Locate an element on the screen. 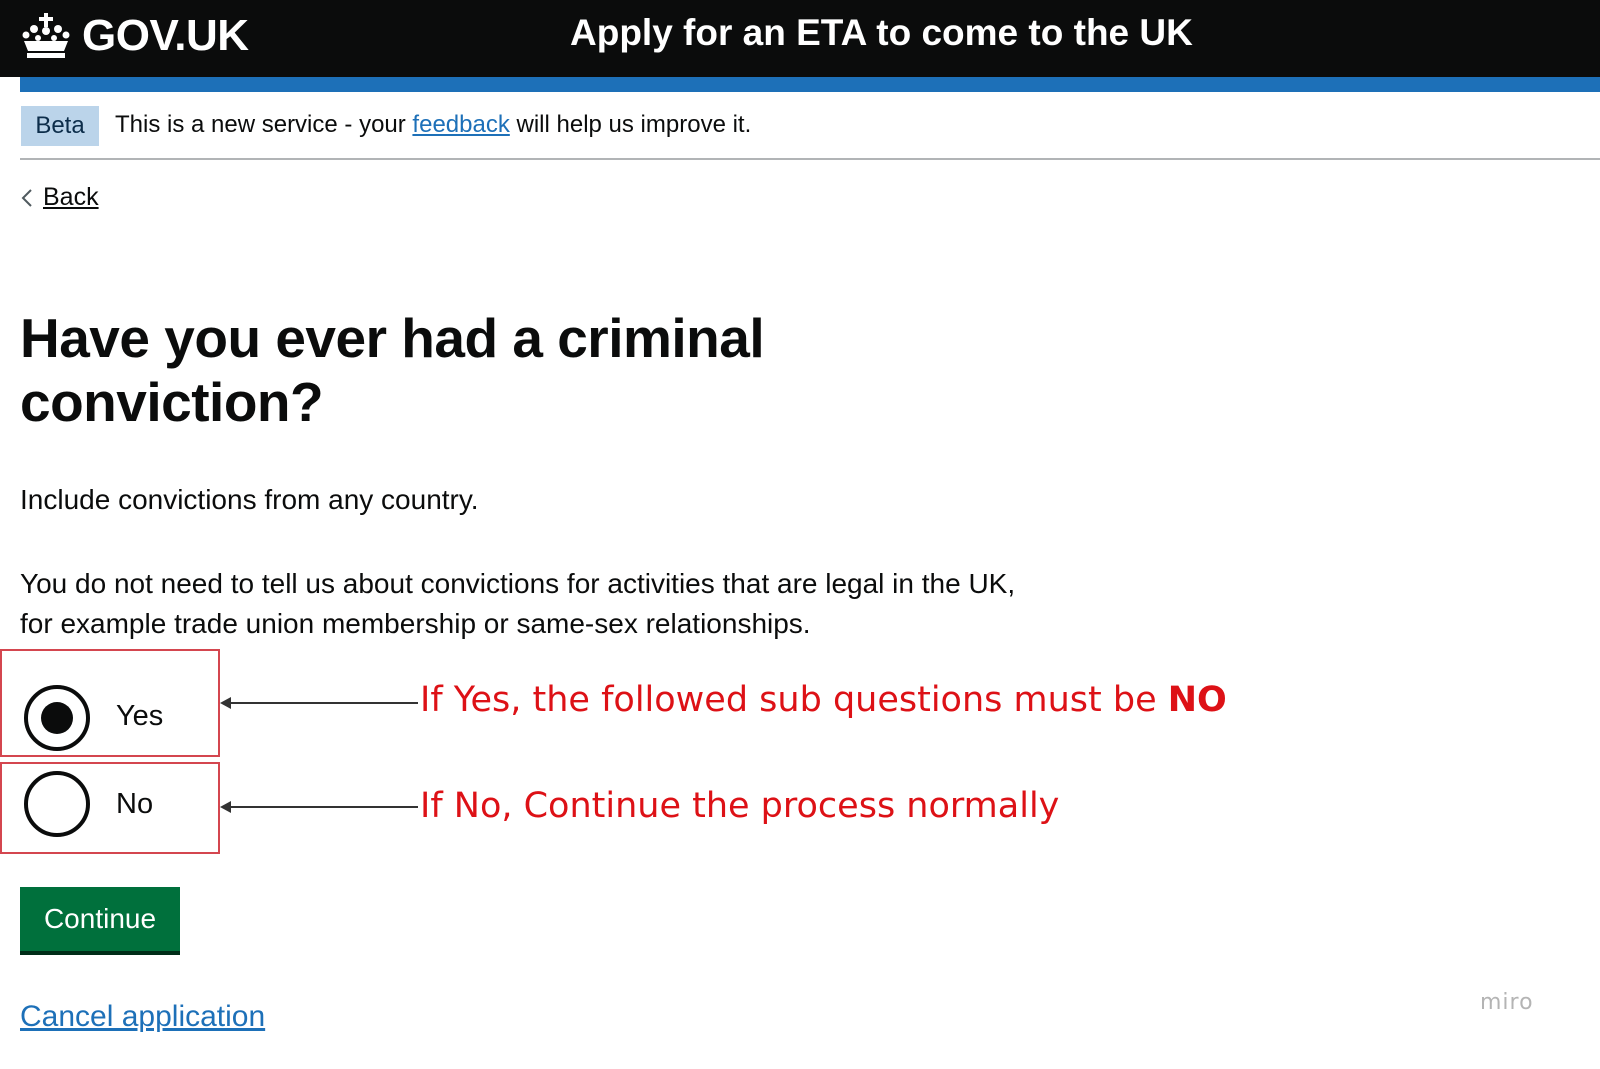 The image size is (1600, 1069). annotation-arrows is located at coordinates (319, 755).